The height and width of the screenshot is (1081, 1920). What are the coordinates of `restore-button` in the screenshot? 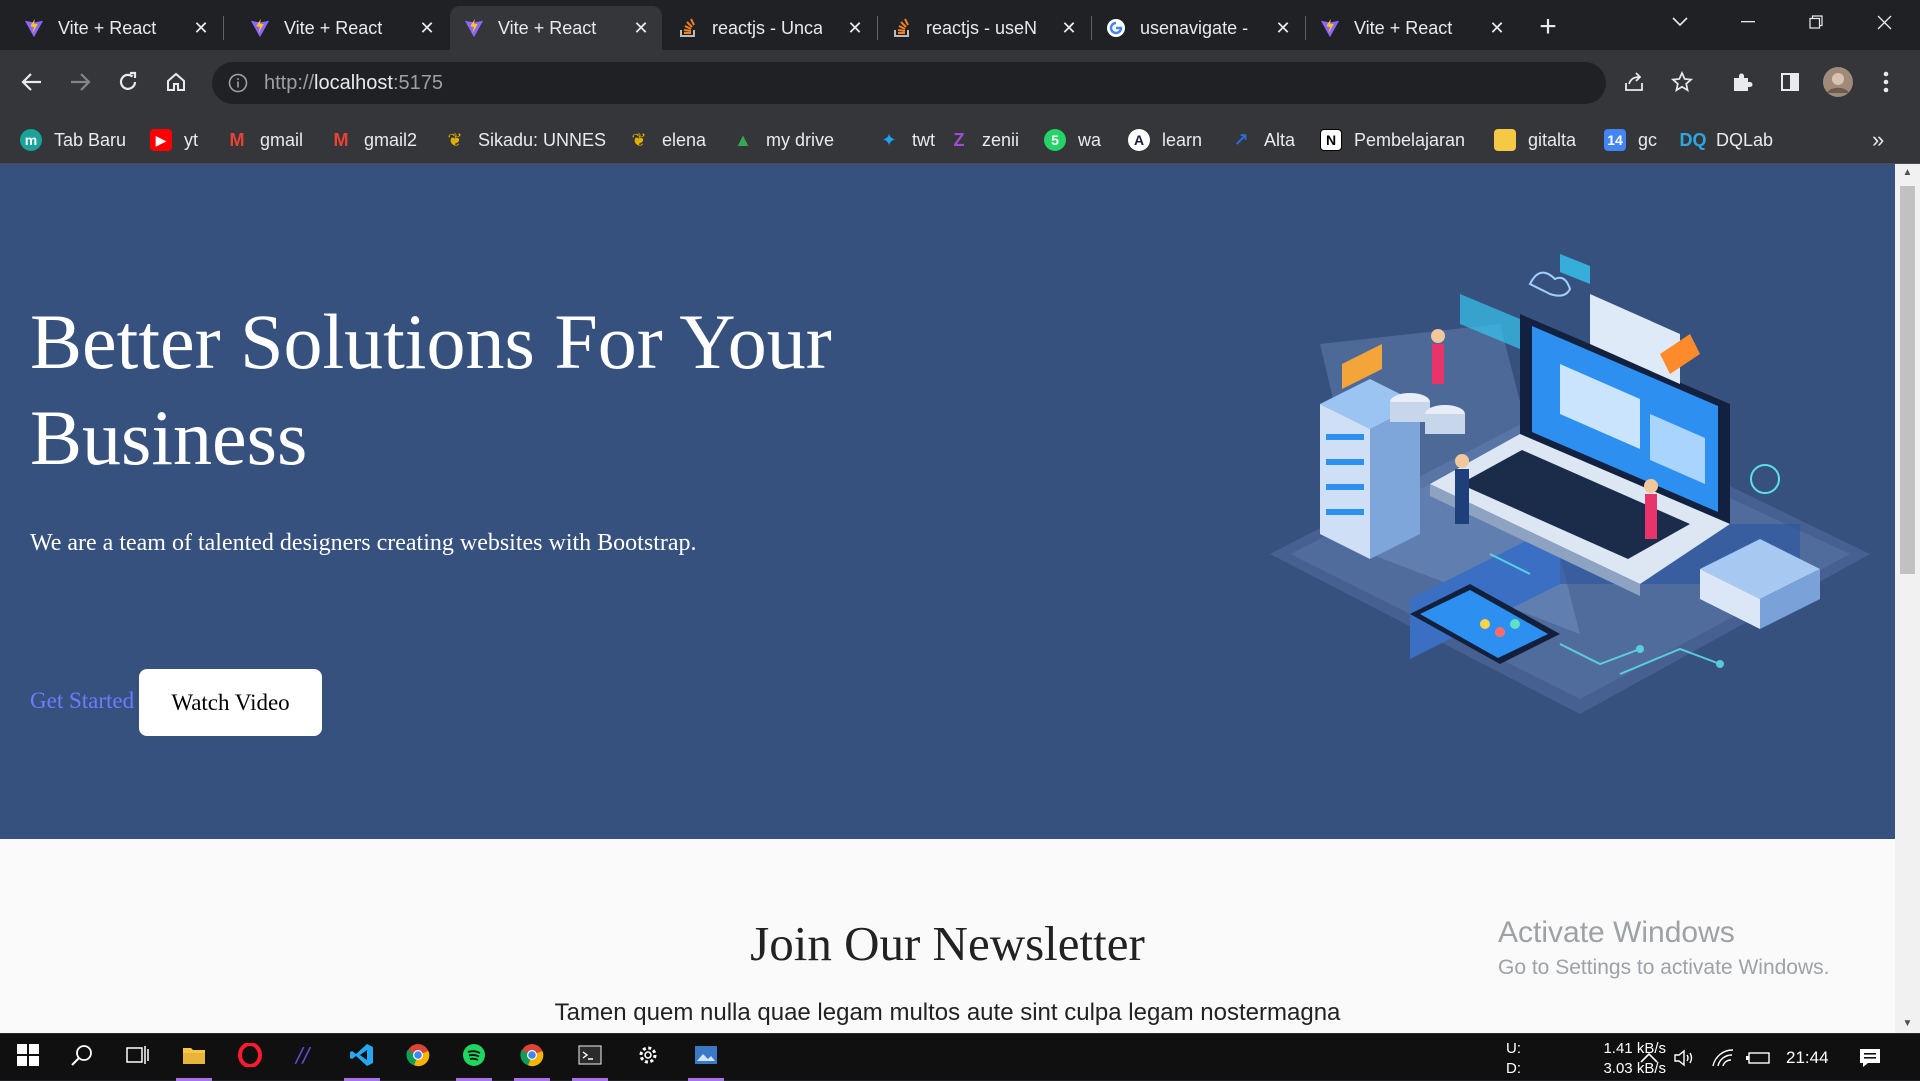 It's located at (1816, 22).